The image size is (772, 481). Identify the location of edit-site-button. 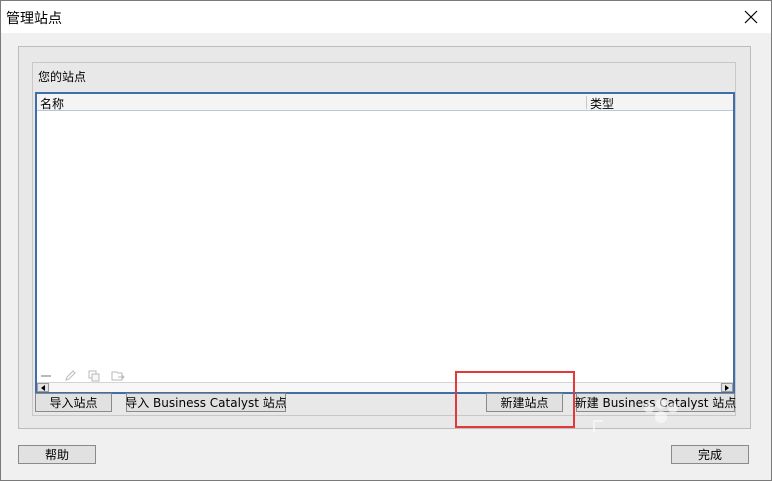
(70, 376).